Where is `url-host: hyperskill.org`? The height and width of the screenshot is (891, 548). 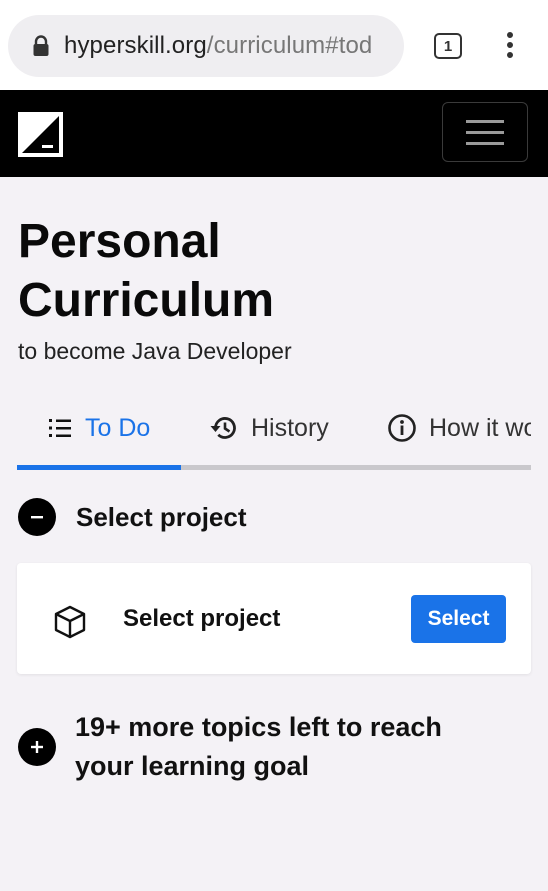
url-host: hyperskill.org is located at coordinates (135, 45).